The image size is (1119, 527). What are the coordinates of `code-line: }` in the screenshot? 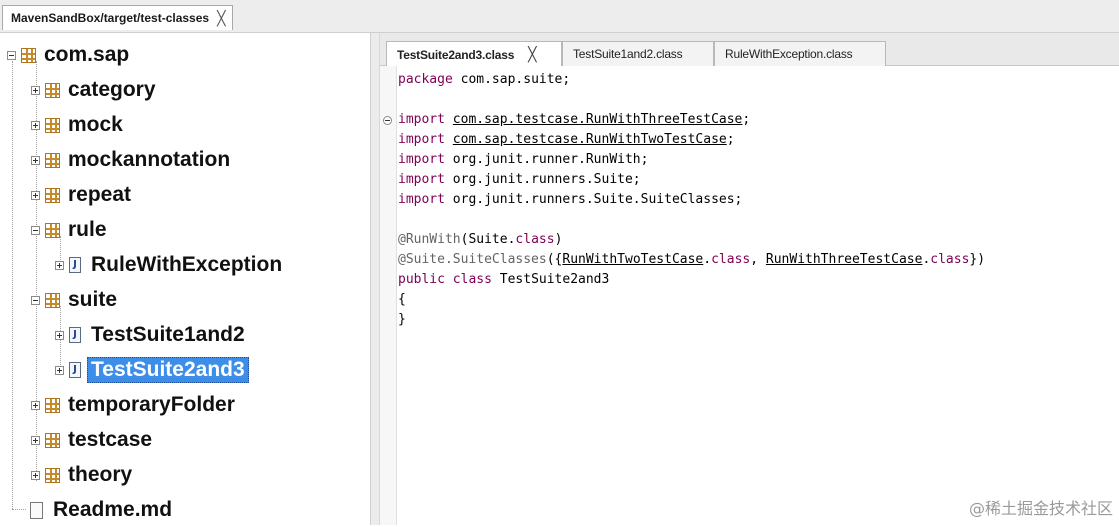 It's located at (402, 319).